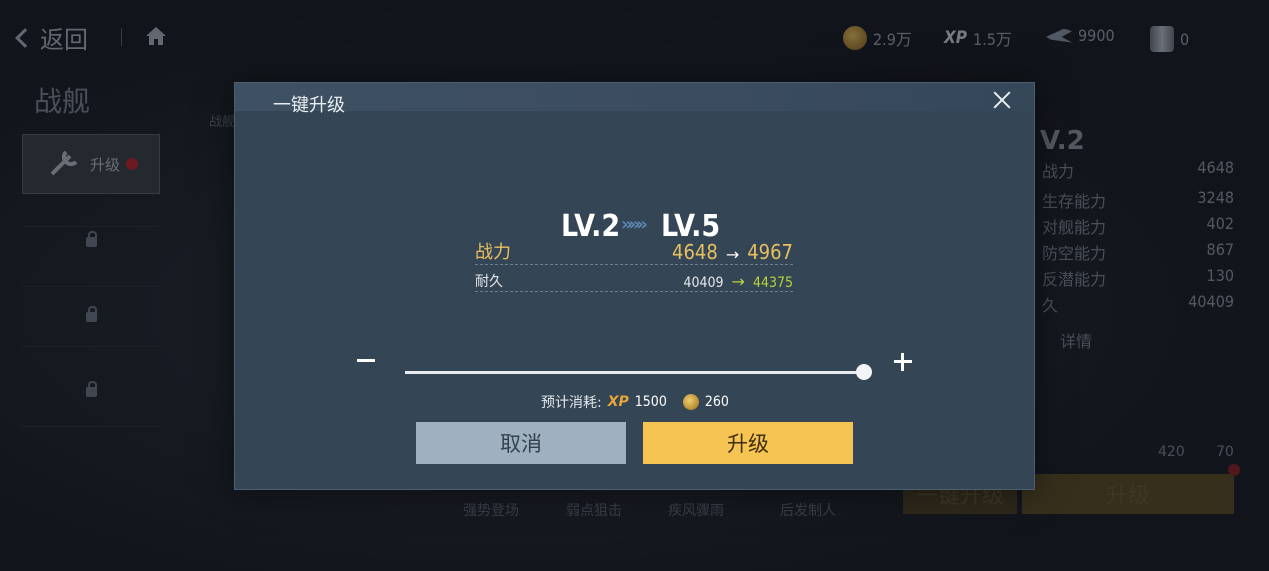 The height and width of the screenshot is (571, 1269). Describe the element at coordinates (309, 105) in the screenshot. I see `dialog-title: 一键升级` at that location.